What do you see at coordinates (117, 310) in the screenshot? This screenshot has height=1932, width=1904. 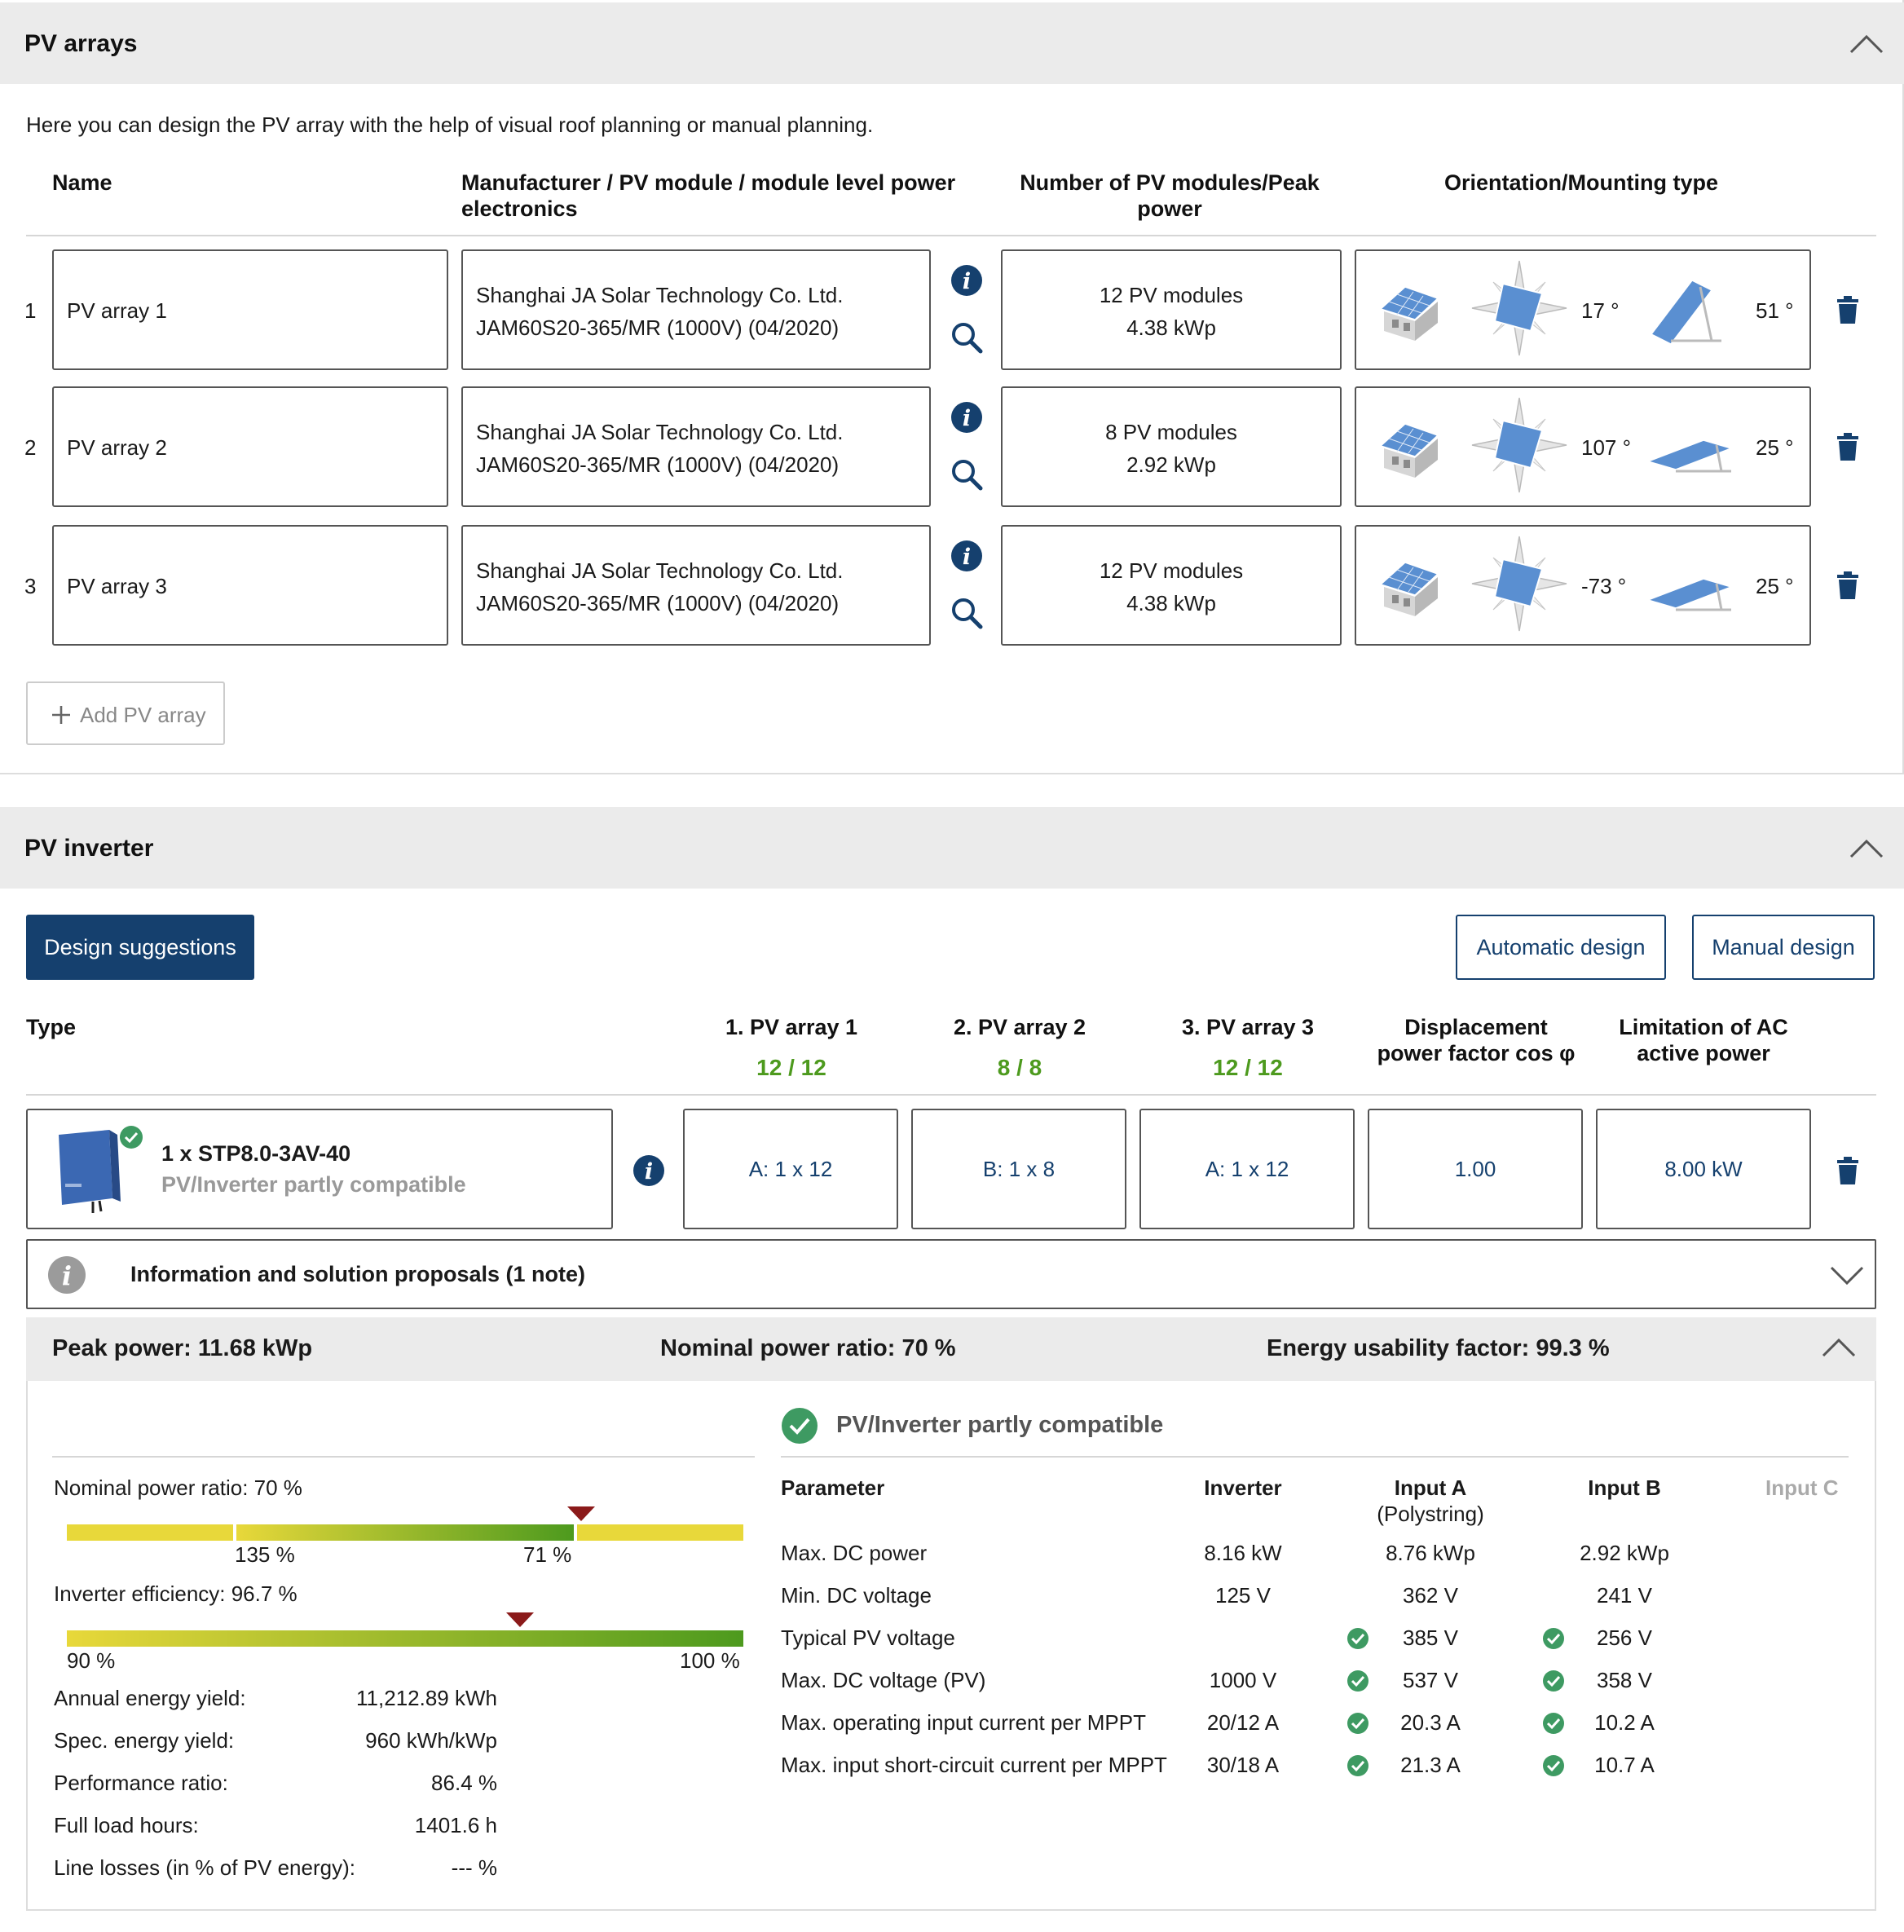 I see `pv-array-name: PV array 1` at bounding box center [117, 310].